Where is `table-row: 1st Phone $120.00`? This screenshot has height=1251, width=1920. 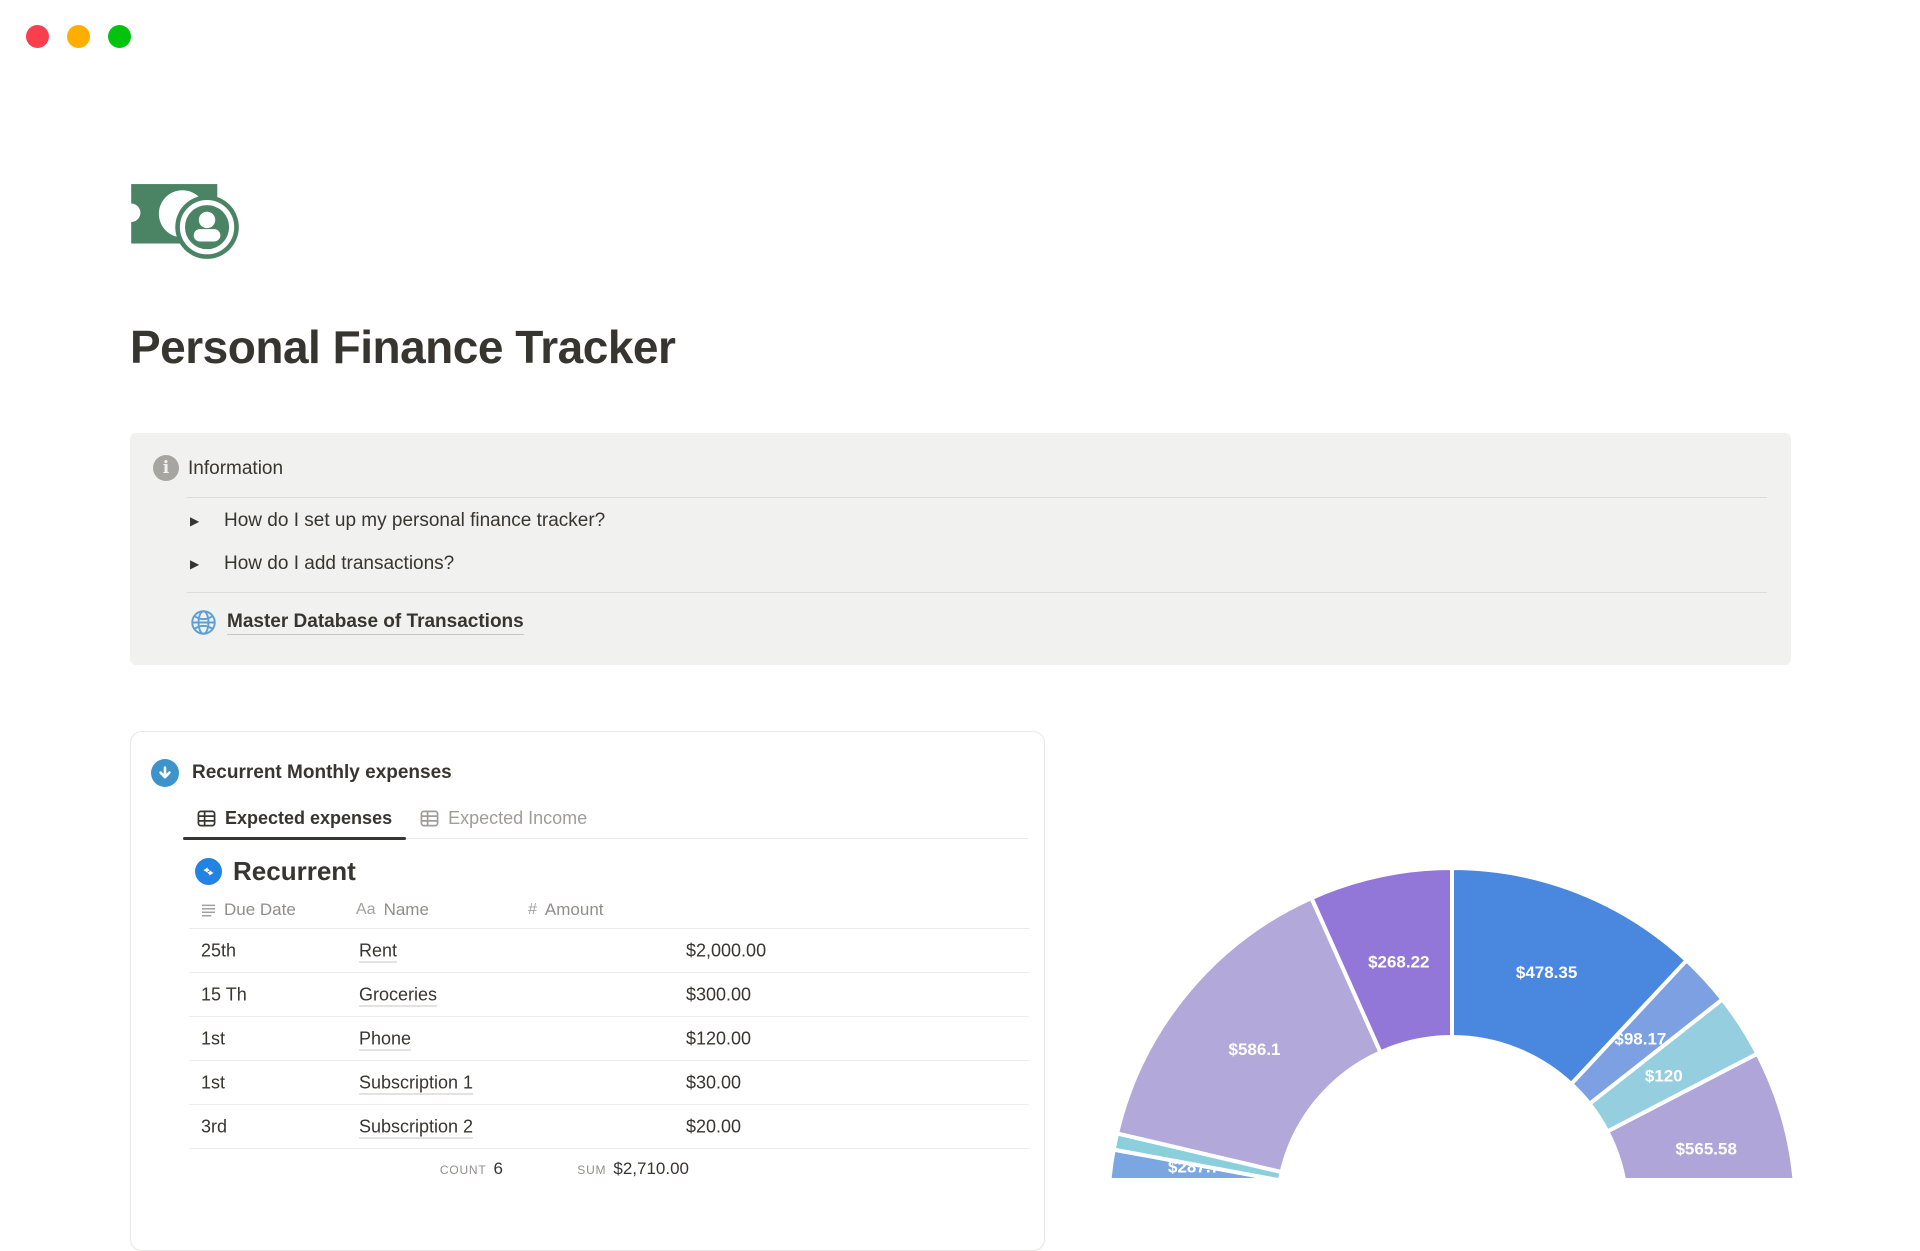 table-row: 1st Phone $120.00 is located at coordinates (609, 1039).